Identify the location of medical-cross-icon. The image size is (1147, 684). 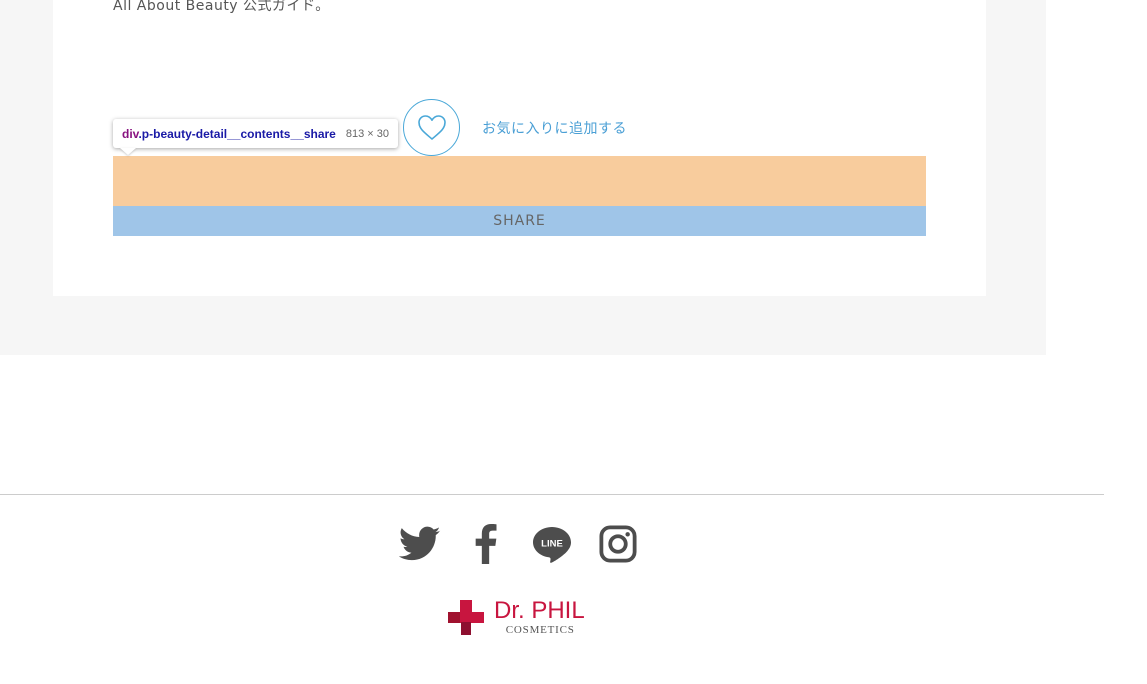
(466, 617).